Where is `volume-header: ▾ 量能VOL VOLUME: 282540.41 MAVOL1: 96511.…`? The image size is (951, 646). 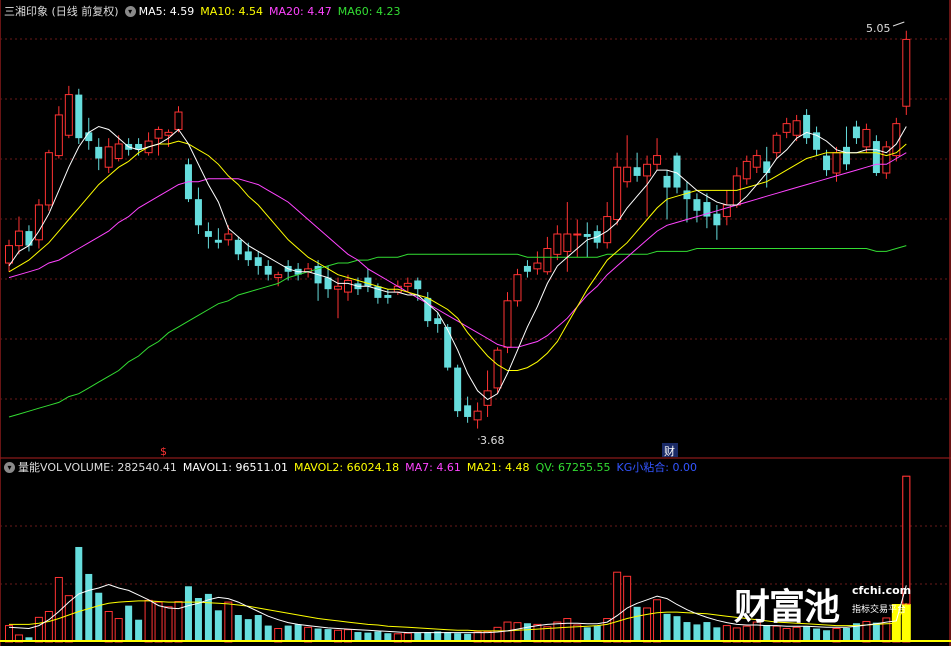 volume-header: ▾ 量能VOL VOLUME: 282540.41 MAVOL1: 96511.… is located at coordinates (353, 467).